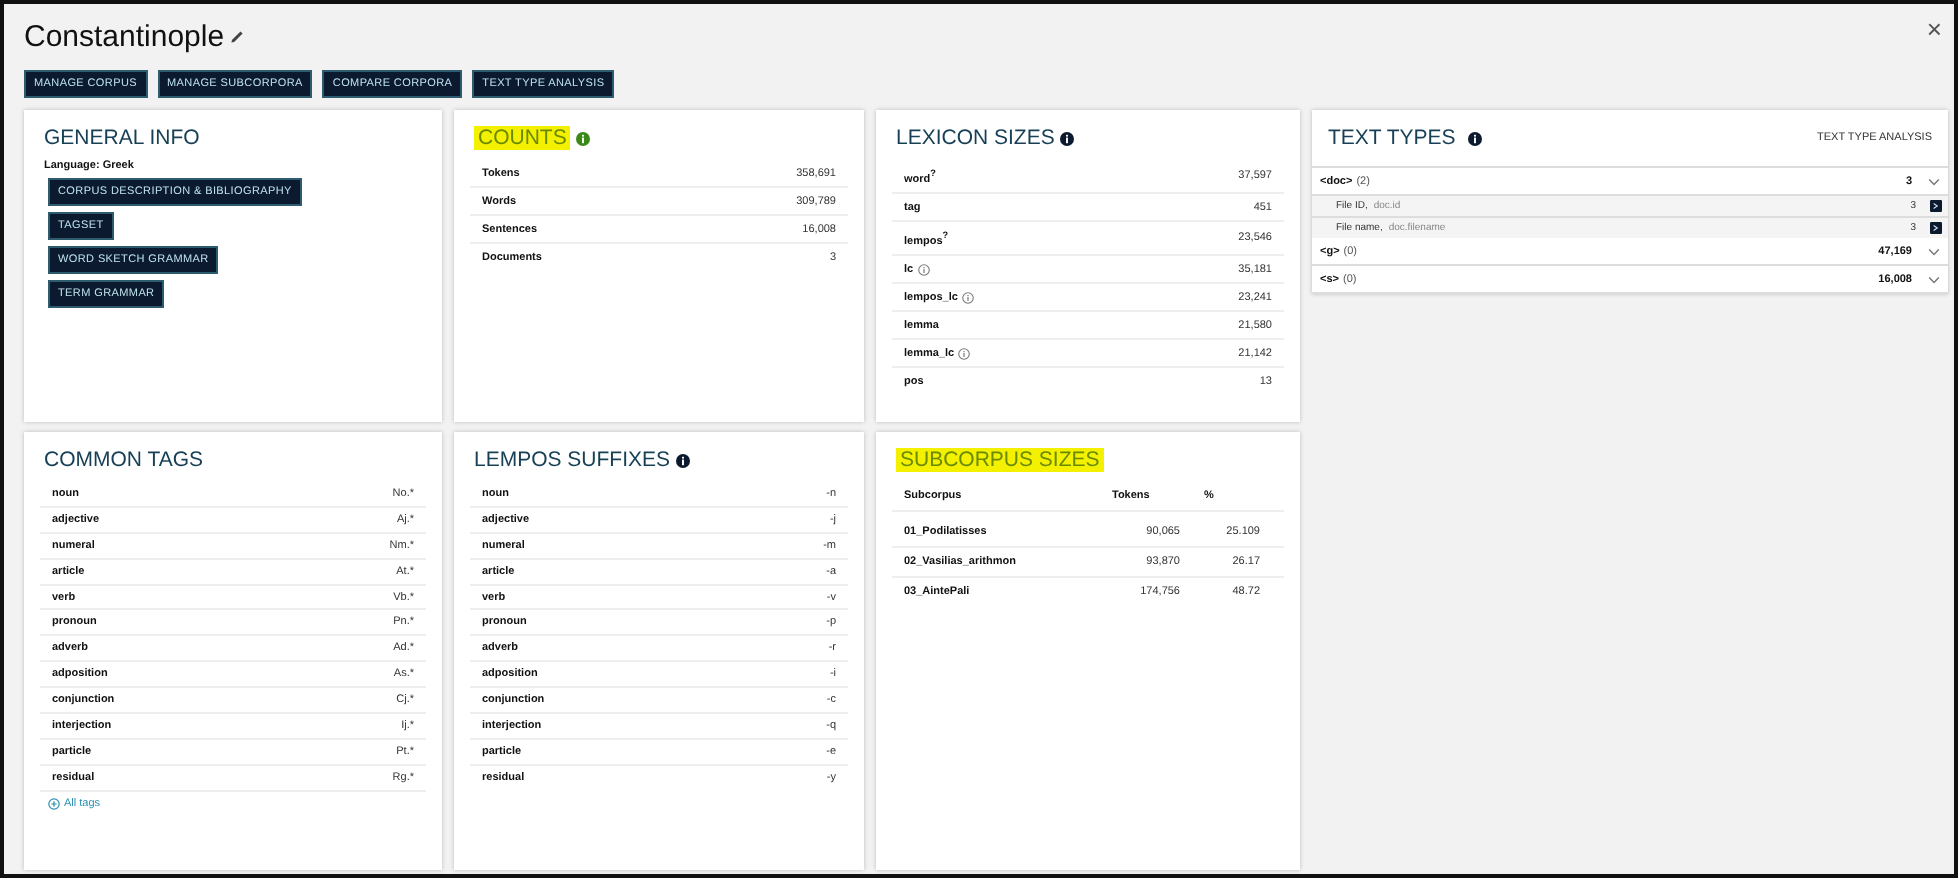 Image resolution: width=1958 pixels, height=878 pixels. What do you see at coordinates (54, 803) in the screenshot?
I see `plus-icon` at bounding box center [54, 803].